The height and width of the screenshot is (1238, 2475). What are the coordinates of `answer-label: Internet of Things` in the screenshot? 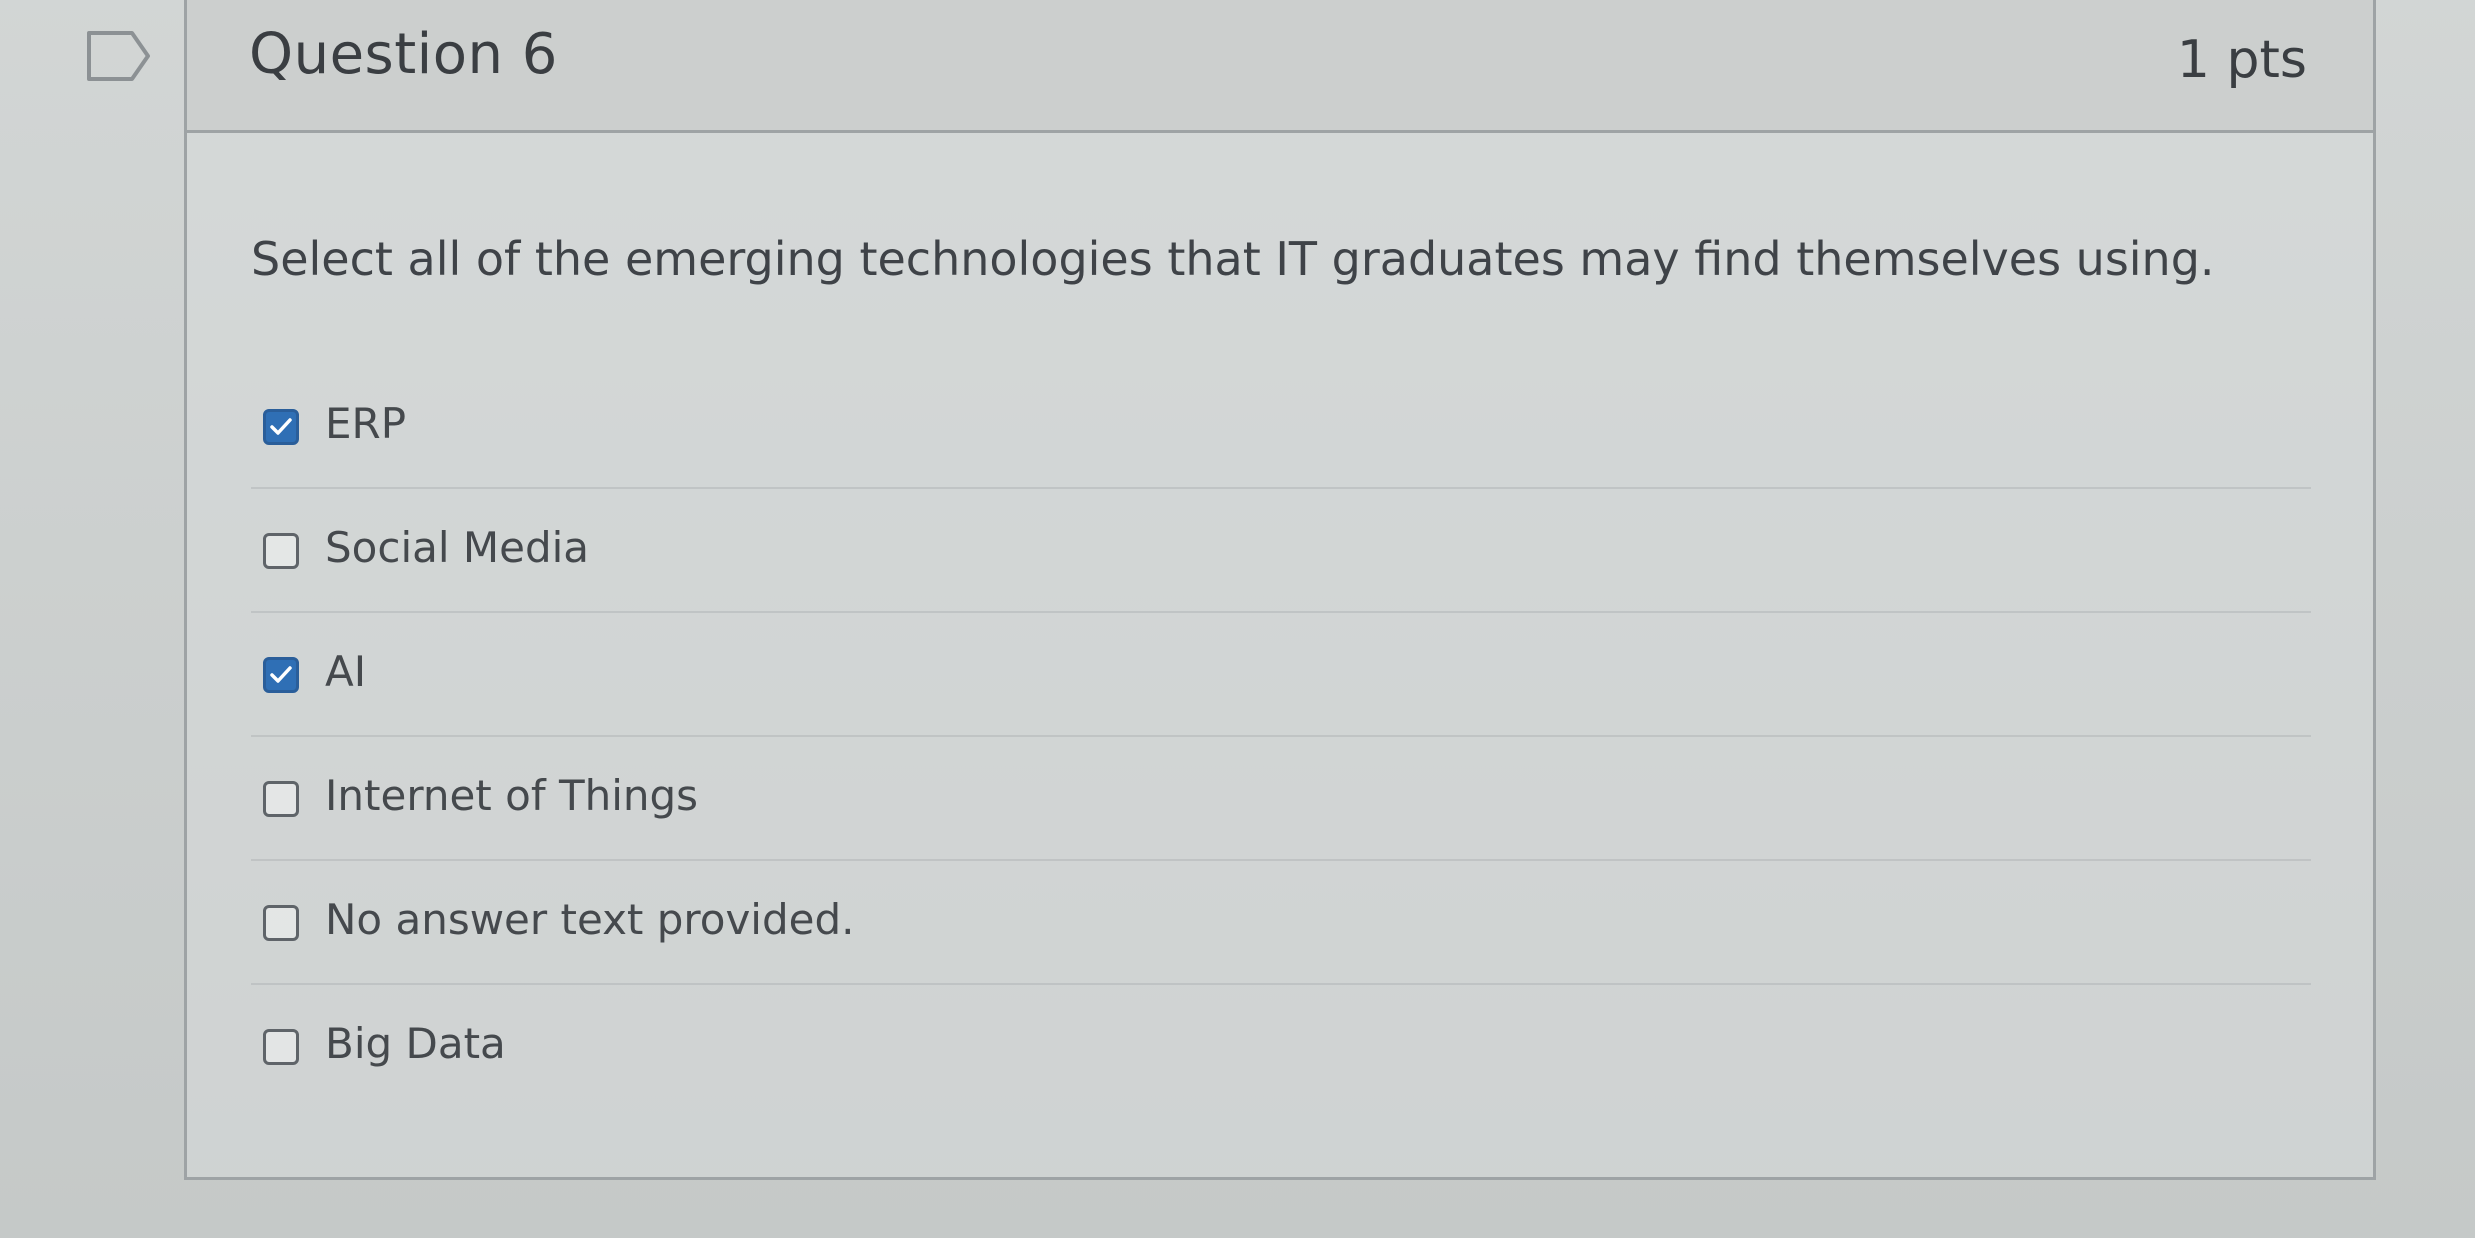 It's located at (512, 795).